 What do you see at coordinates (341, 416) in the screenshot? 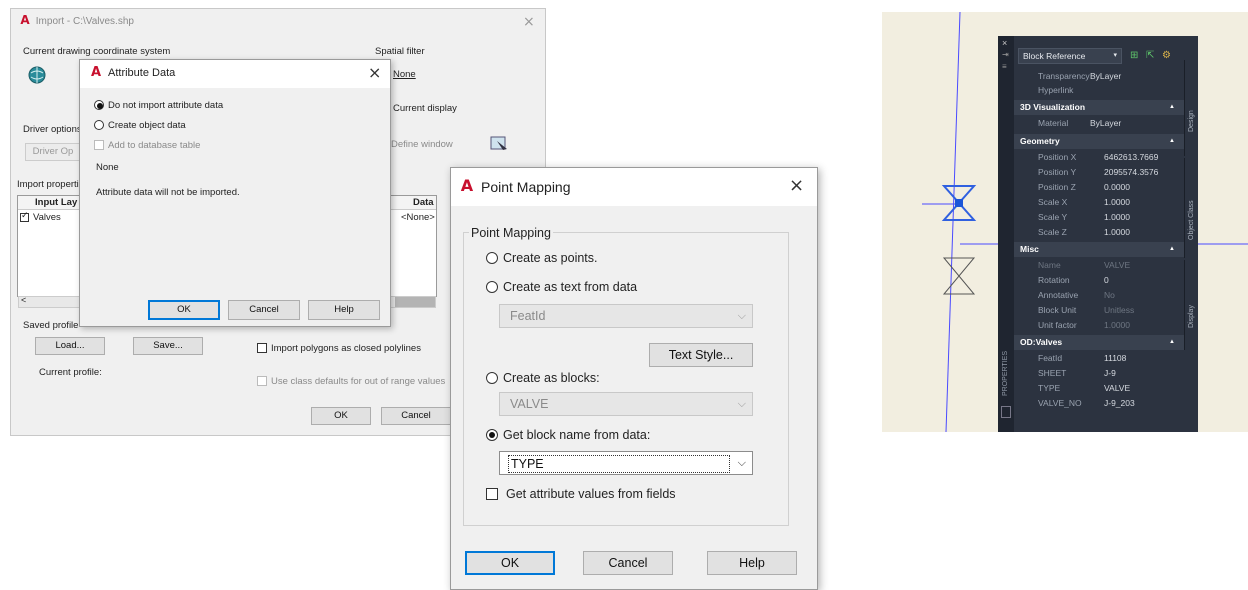
I see `import-ok-button: OK` at bounding box center [341, 416].